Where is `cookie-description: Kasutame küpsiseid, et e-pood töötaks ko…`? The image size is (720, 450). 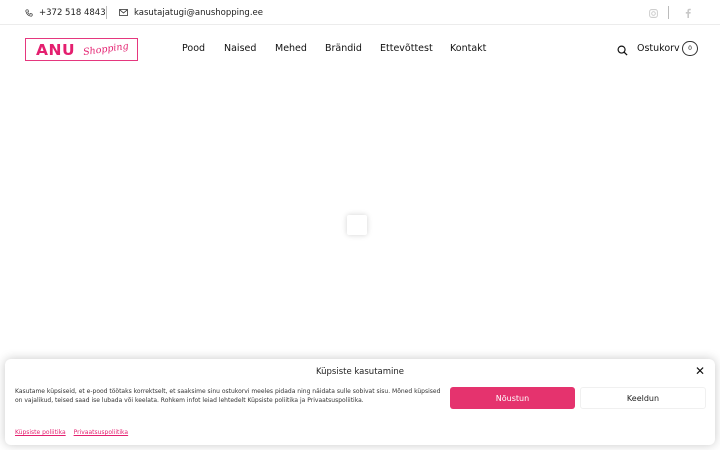
cookie-description: Kasutame küpsiseid, et e-pood töötaks ko… is located at coordinates (228, 396).